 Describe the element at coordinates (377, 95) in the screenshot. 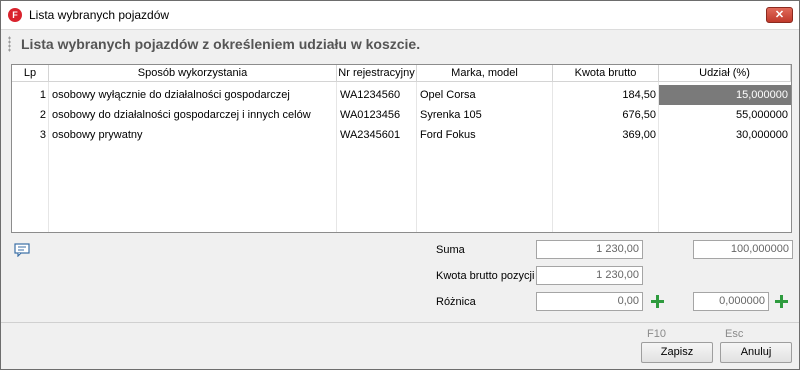

I see `table-cell-registration: WA1234560` at that location.